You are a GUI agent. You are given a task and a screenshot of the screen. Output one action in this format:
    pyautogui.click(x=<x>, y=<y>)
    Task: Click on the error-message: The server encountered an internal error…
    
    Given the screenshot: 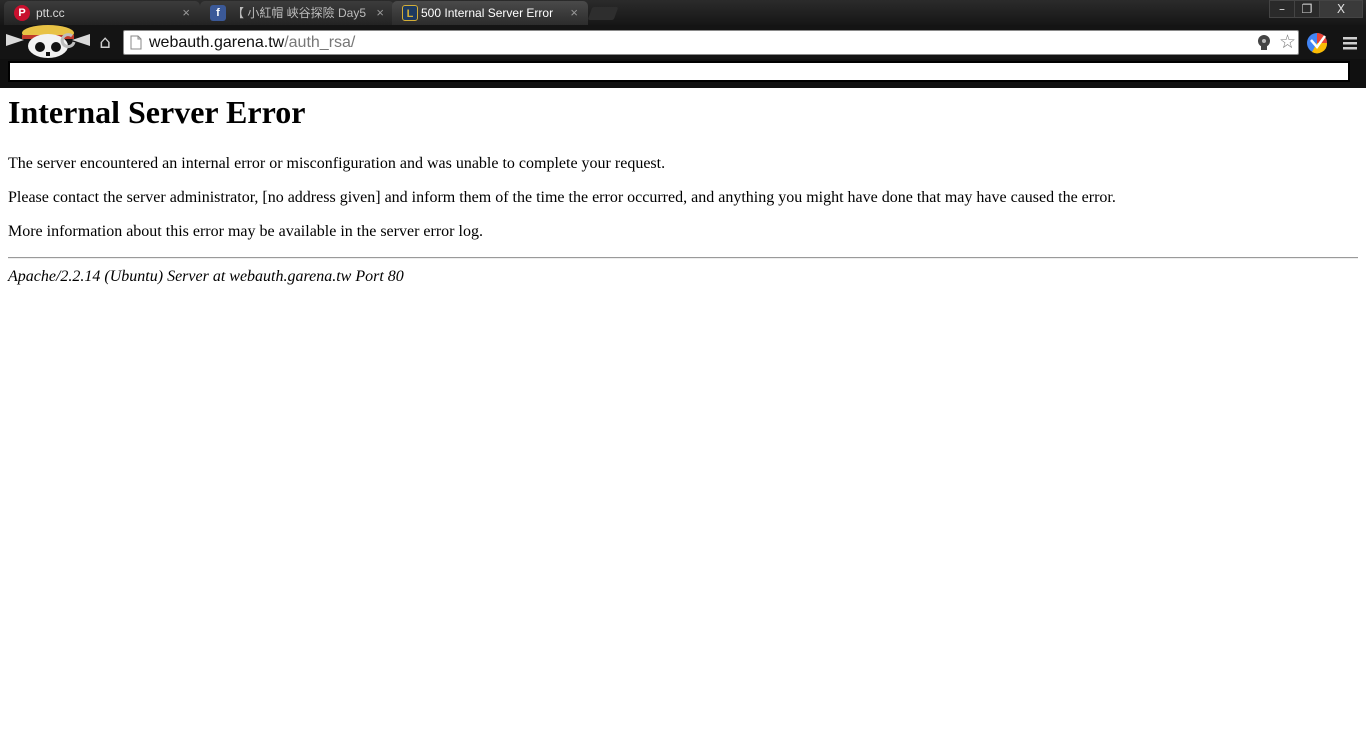 What is the action you would take?
    pyautogui.click(x=337, y=163)
    